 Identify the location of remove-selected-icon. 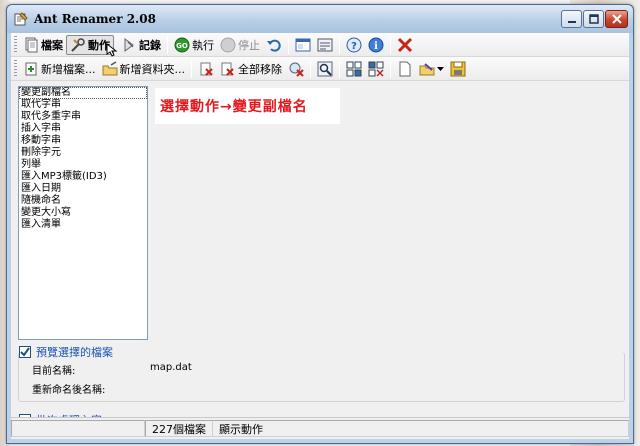
(206, 69).